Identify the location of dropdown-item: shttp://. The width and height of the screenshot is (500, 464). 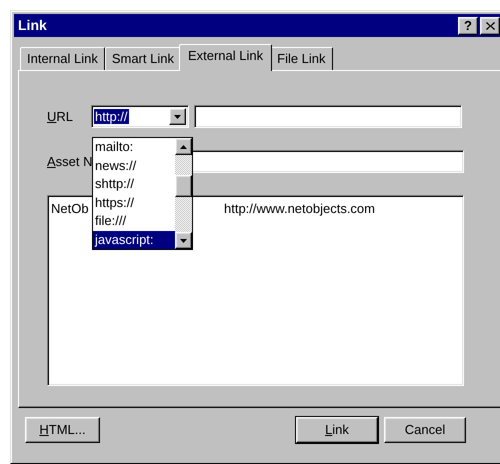
(134, 184).